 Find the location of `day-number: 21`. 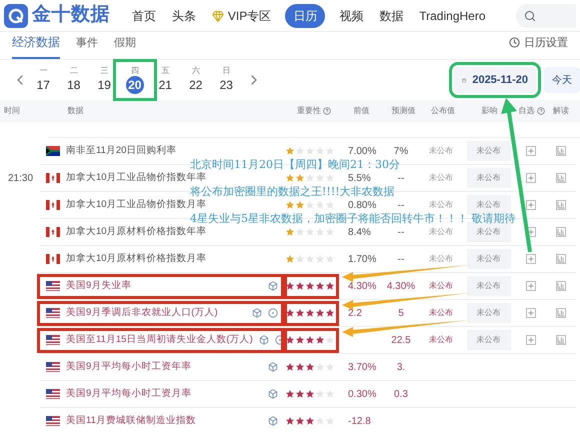

day-number: 21 is located at coordinates (165, 85).